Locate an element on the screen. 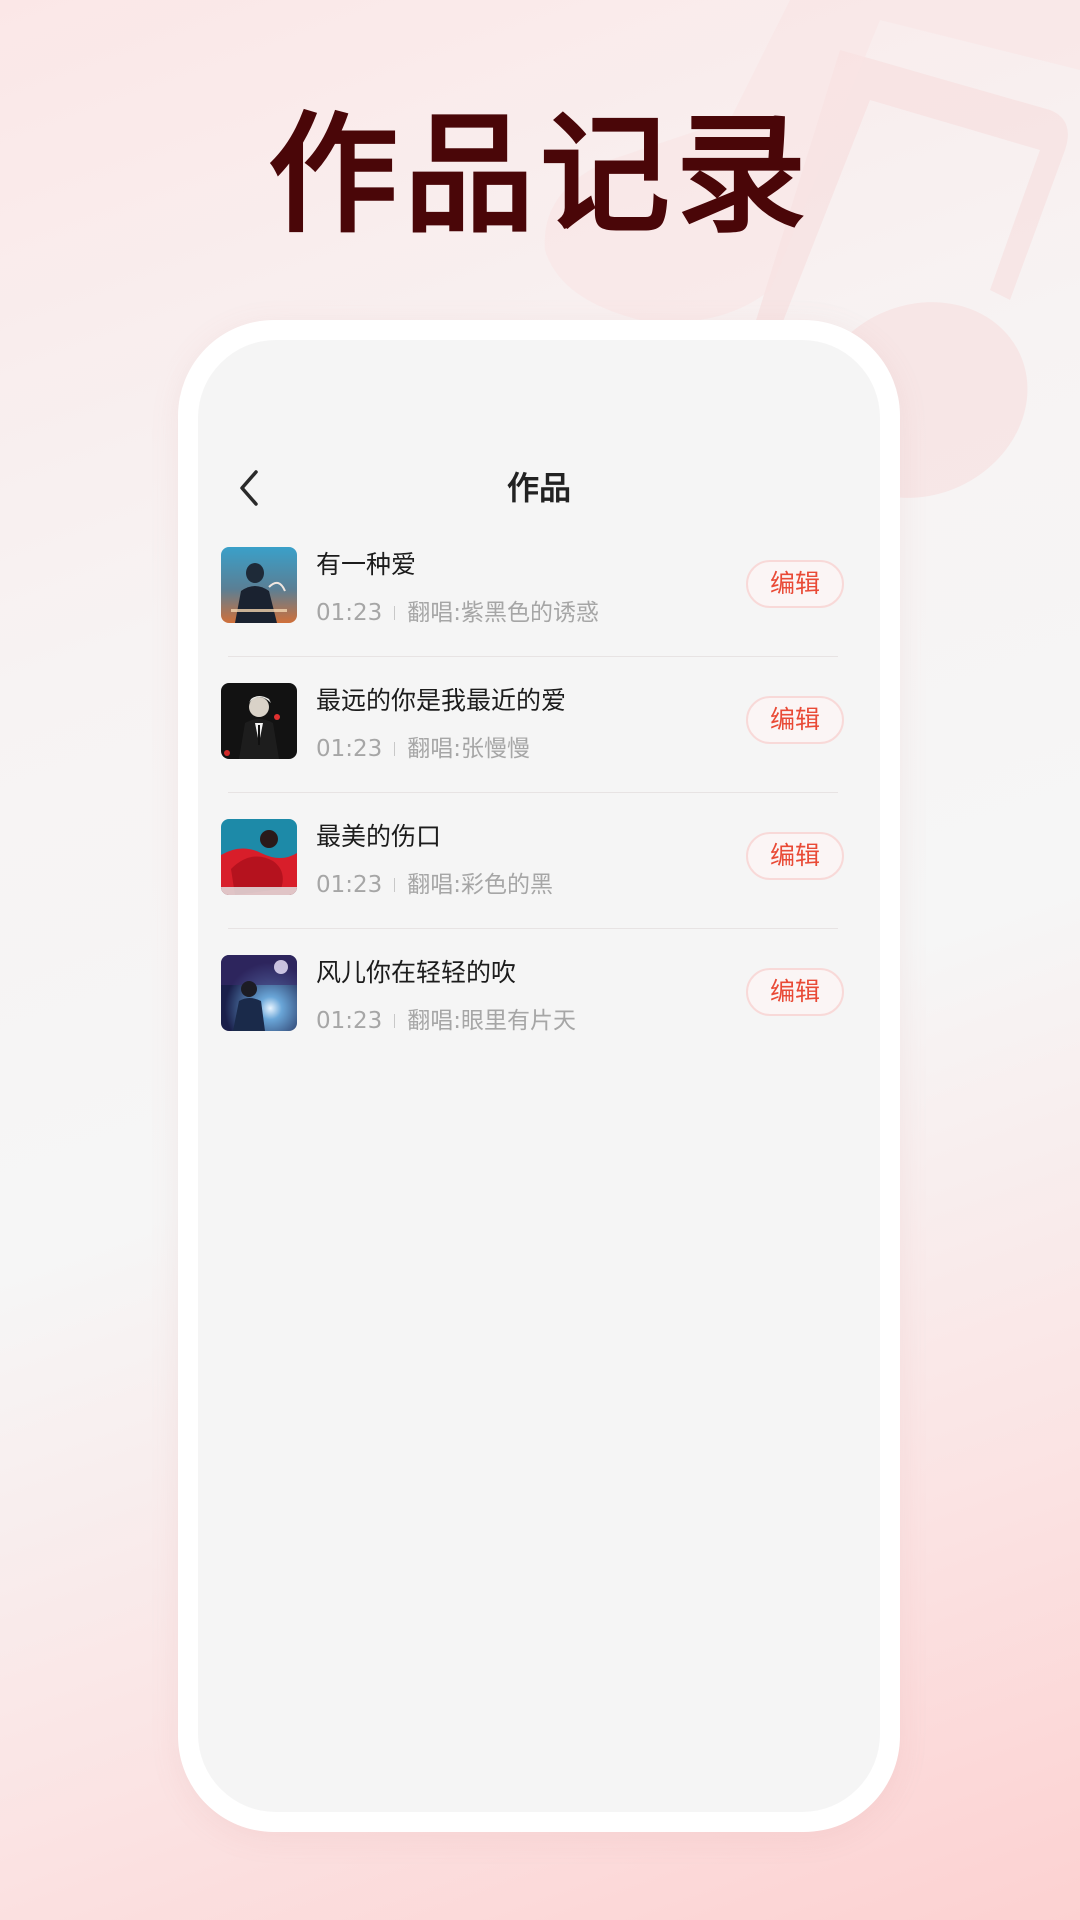 The height and width of the screenshot is (1920, 1080). song-title: 最美的伤口 is located at coordinates (379, 836).